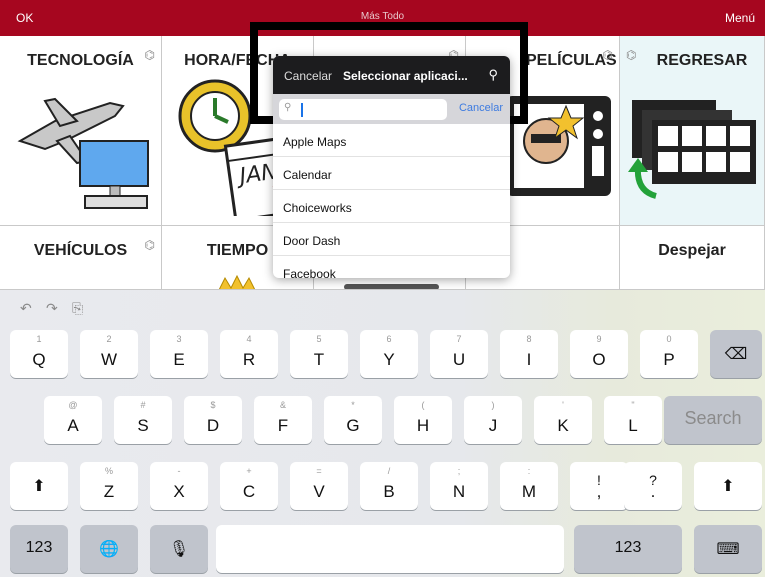  Describe the element at coordinates (669, 354) in the screenshot. I see `key-p: 0P` at that location.